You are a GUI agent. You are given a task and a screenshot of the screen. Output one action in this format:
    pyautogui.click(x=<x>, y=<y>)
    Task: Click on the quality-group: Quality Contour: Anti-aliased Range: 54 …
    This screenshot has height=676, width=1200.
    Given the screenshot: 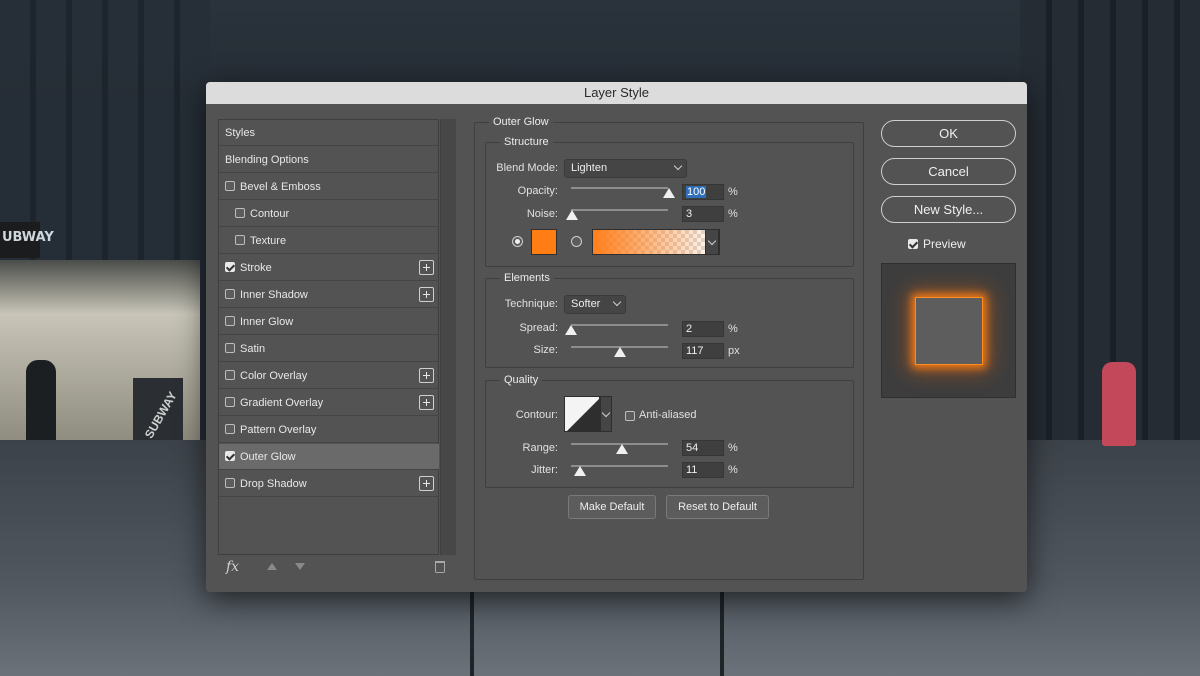 What is the action you would take?
    pyautogui.click(x=669, y=431)
    